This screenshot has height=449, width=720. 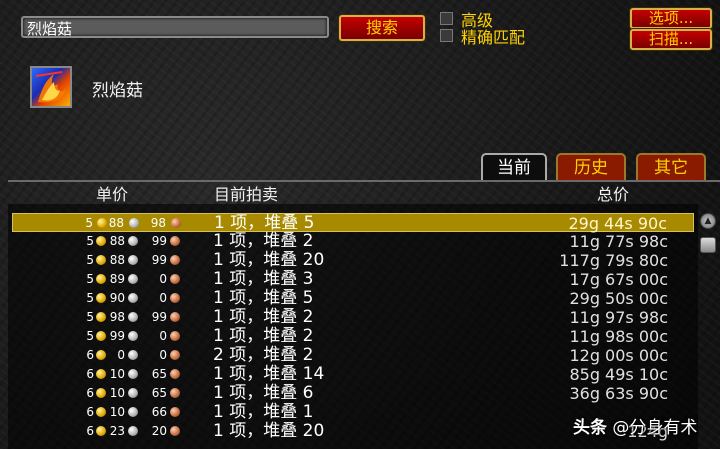 What do you see at coordinates (263, 355) in the screenshot?
I see `listing-text: 2 项，堆叠 2` at bounding box center [263, 355].